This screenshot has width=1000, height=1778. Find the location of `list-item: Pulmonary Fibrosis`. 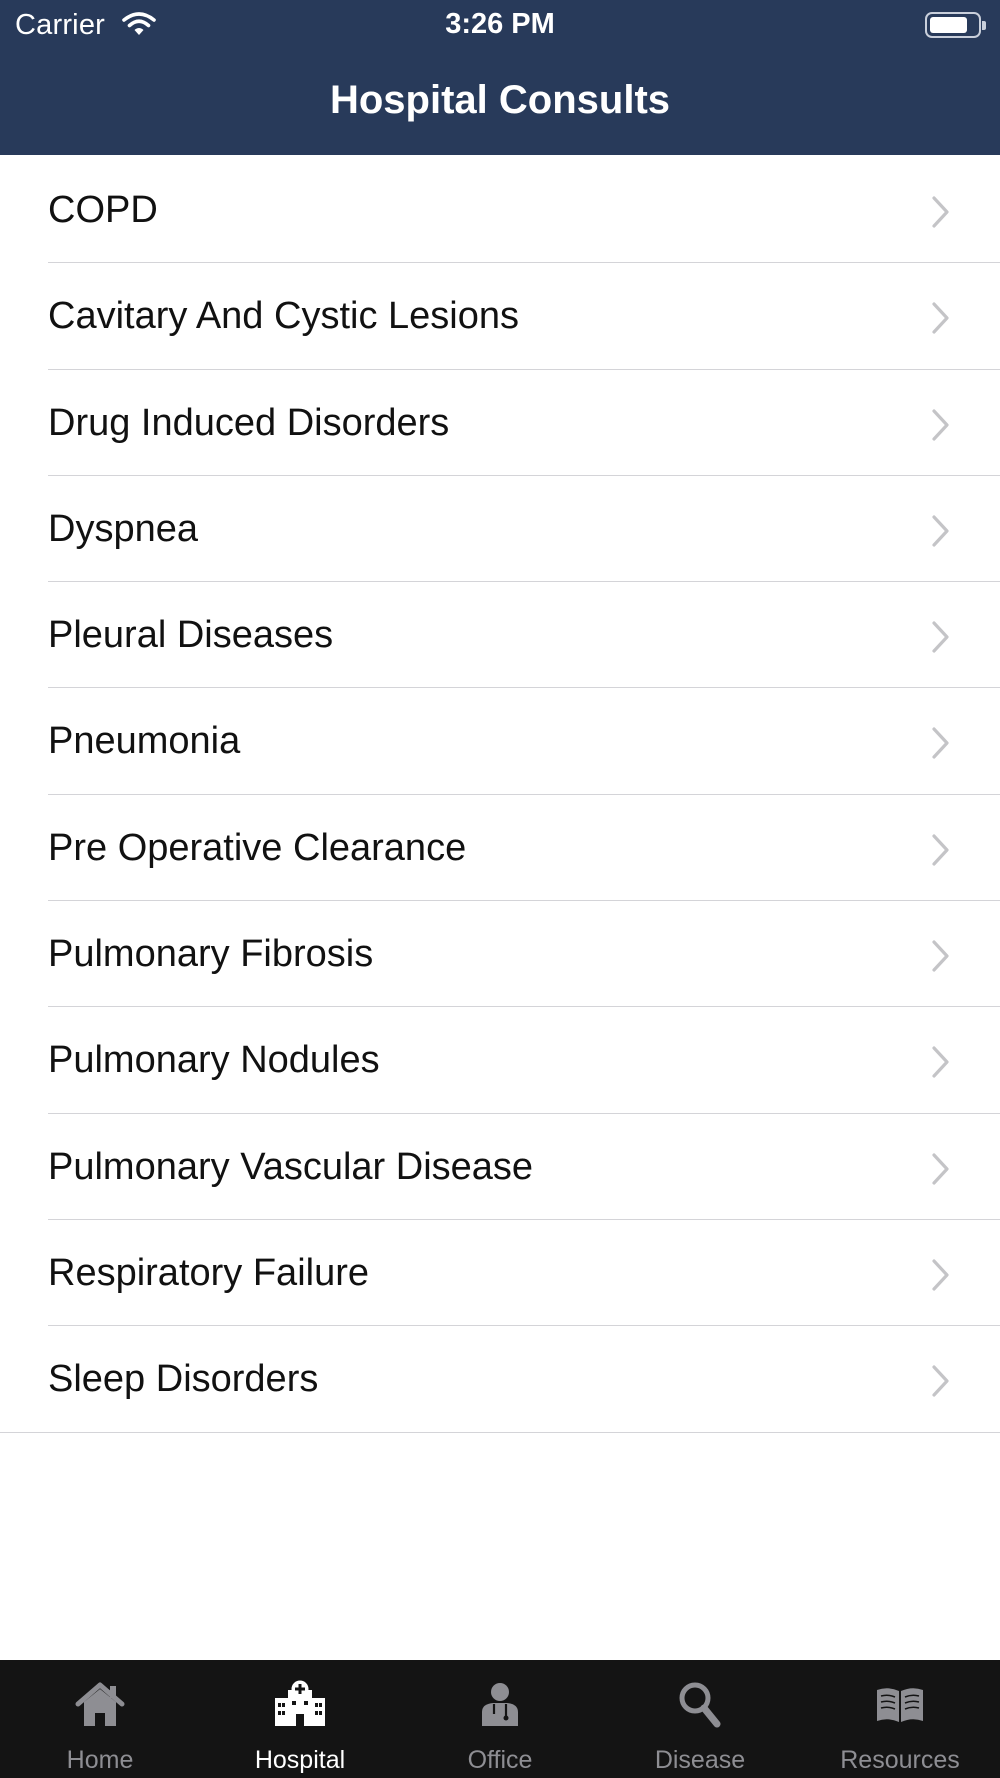

list-item: Pulmonary Fibrosis is located at coordinates (500, 954).